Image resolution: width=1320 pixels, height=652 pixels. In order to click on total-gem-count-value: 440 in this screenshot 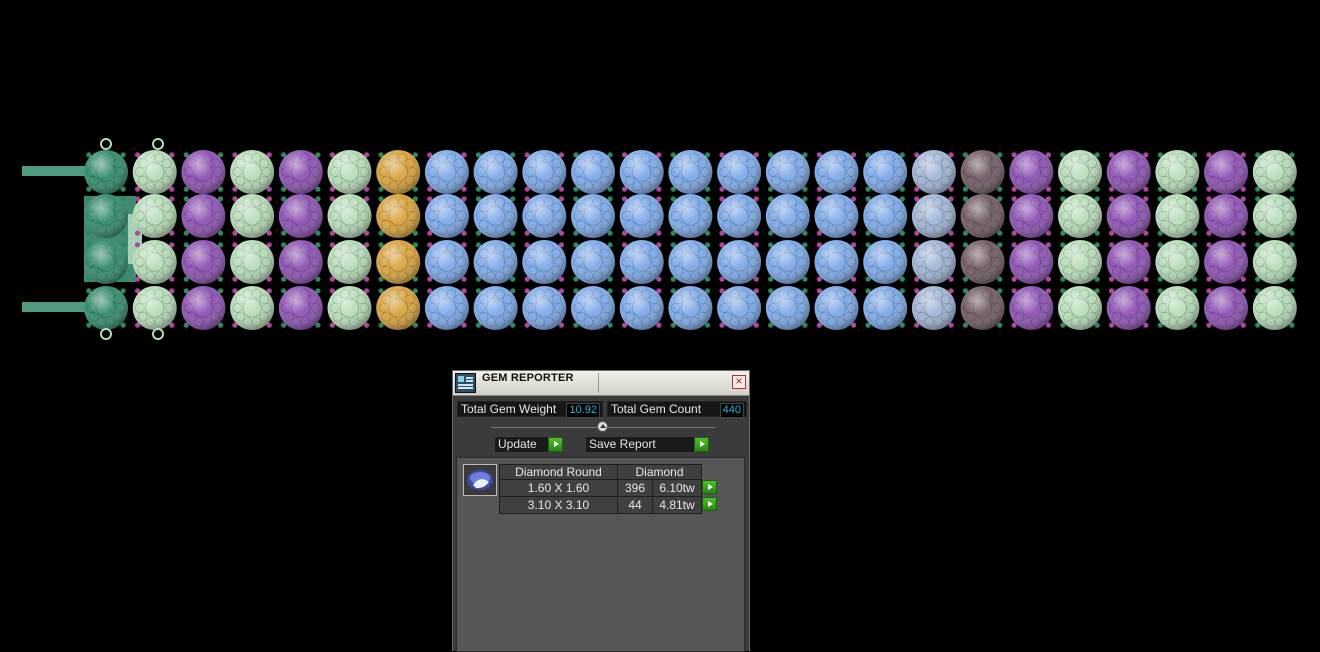, I will do `click(731, 410)`.